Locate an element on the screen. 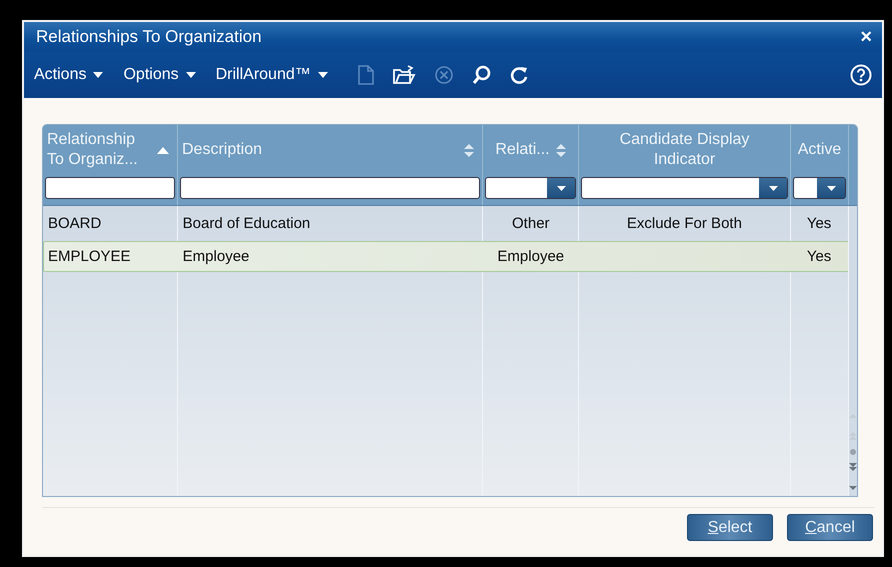 Image resolution: width=892 pixels, height=567 pixels. close-button: × is located at coordinates (866, 37).